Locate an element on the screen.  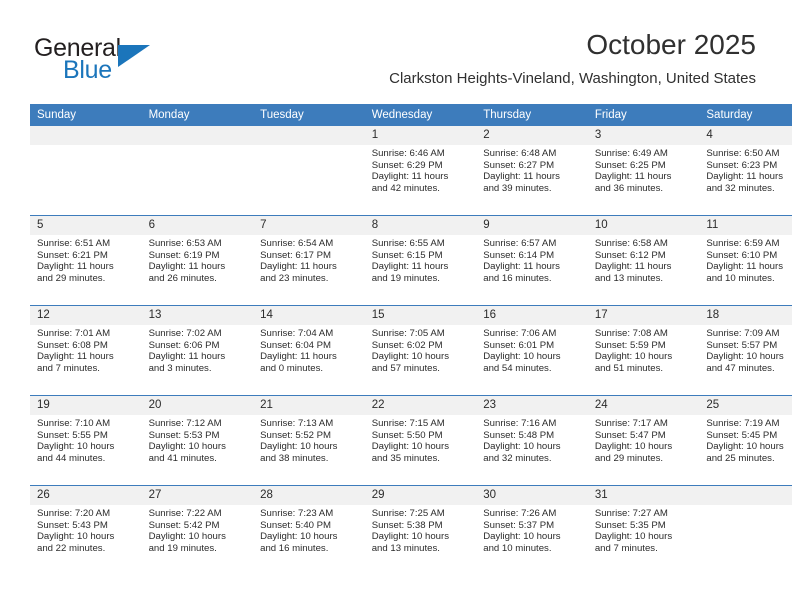
daylight-text-line2: and 41 minutes. is located at coordinates (182, 458).